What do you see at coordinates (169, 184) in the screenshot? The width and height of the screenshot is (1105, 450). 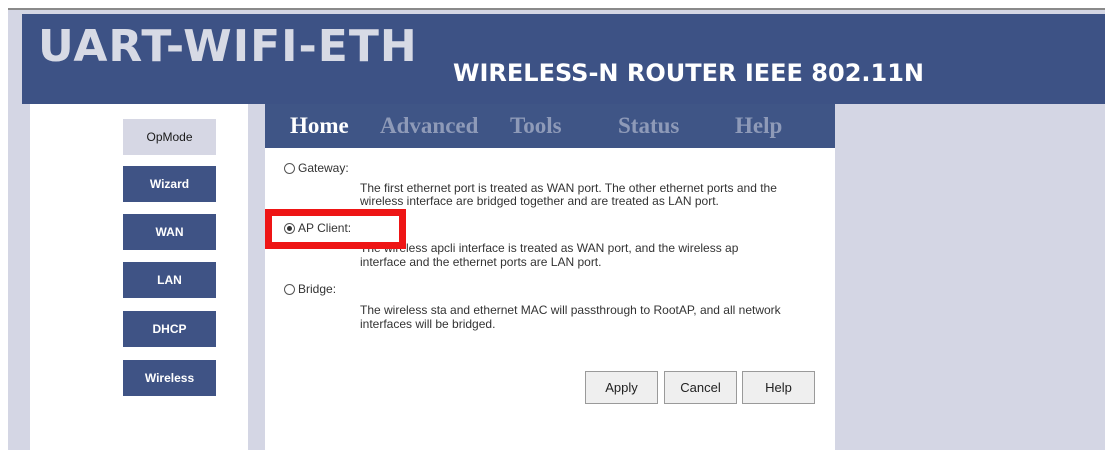 I see `sidebar-item-wizard: Wizard` at bounding box center [169, 184].